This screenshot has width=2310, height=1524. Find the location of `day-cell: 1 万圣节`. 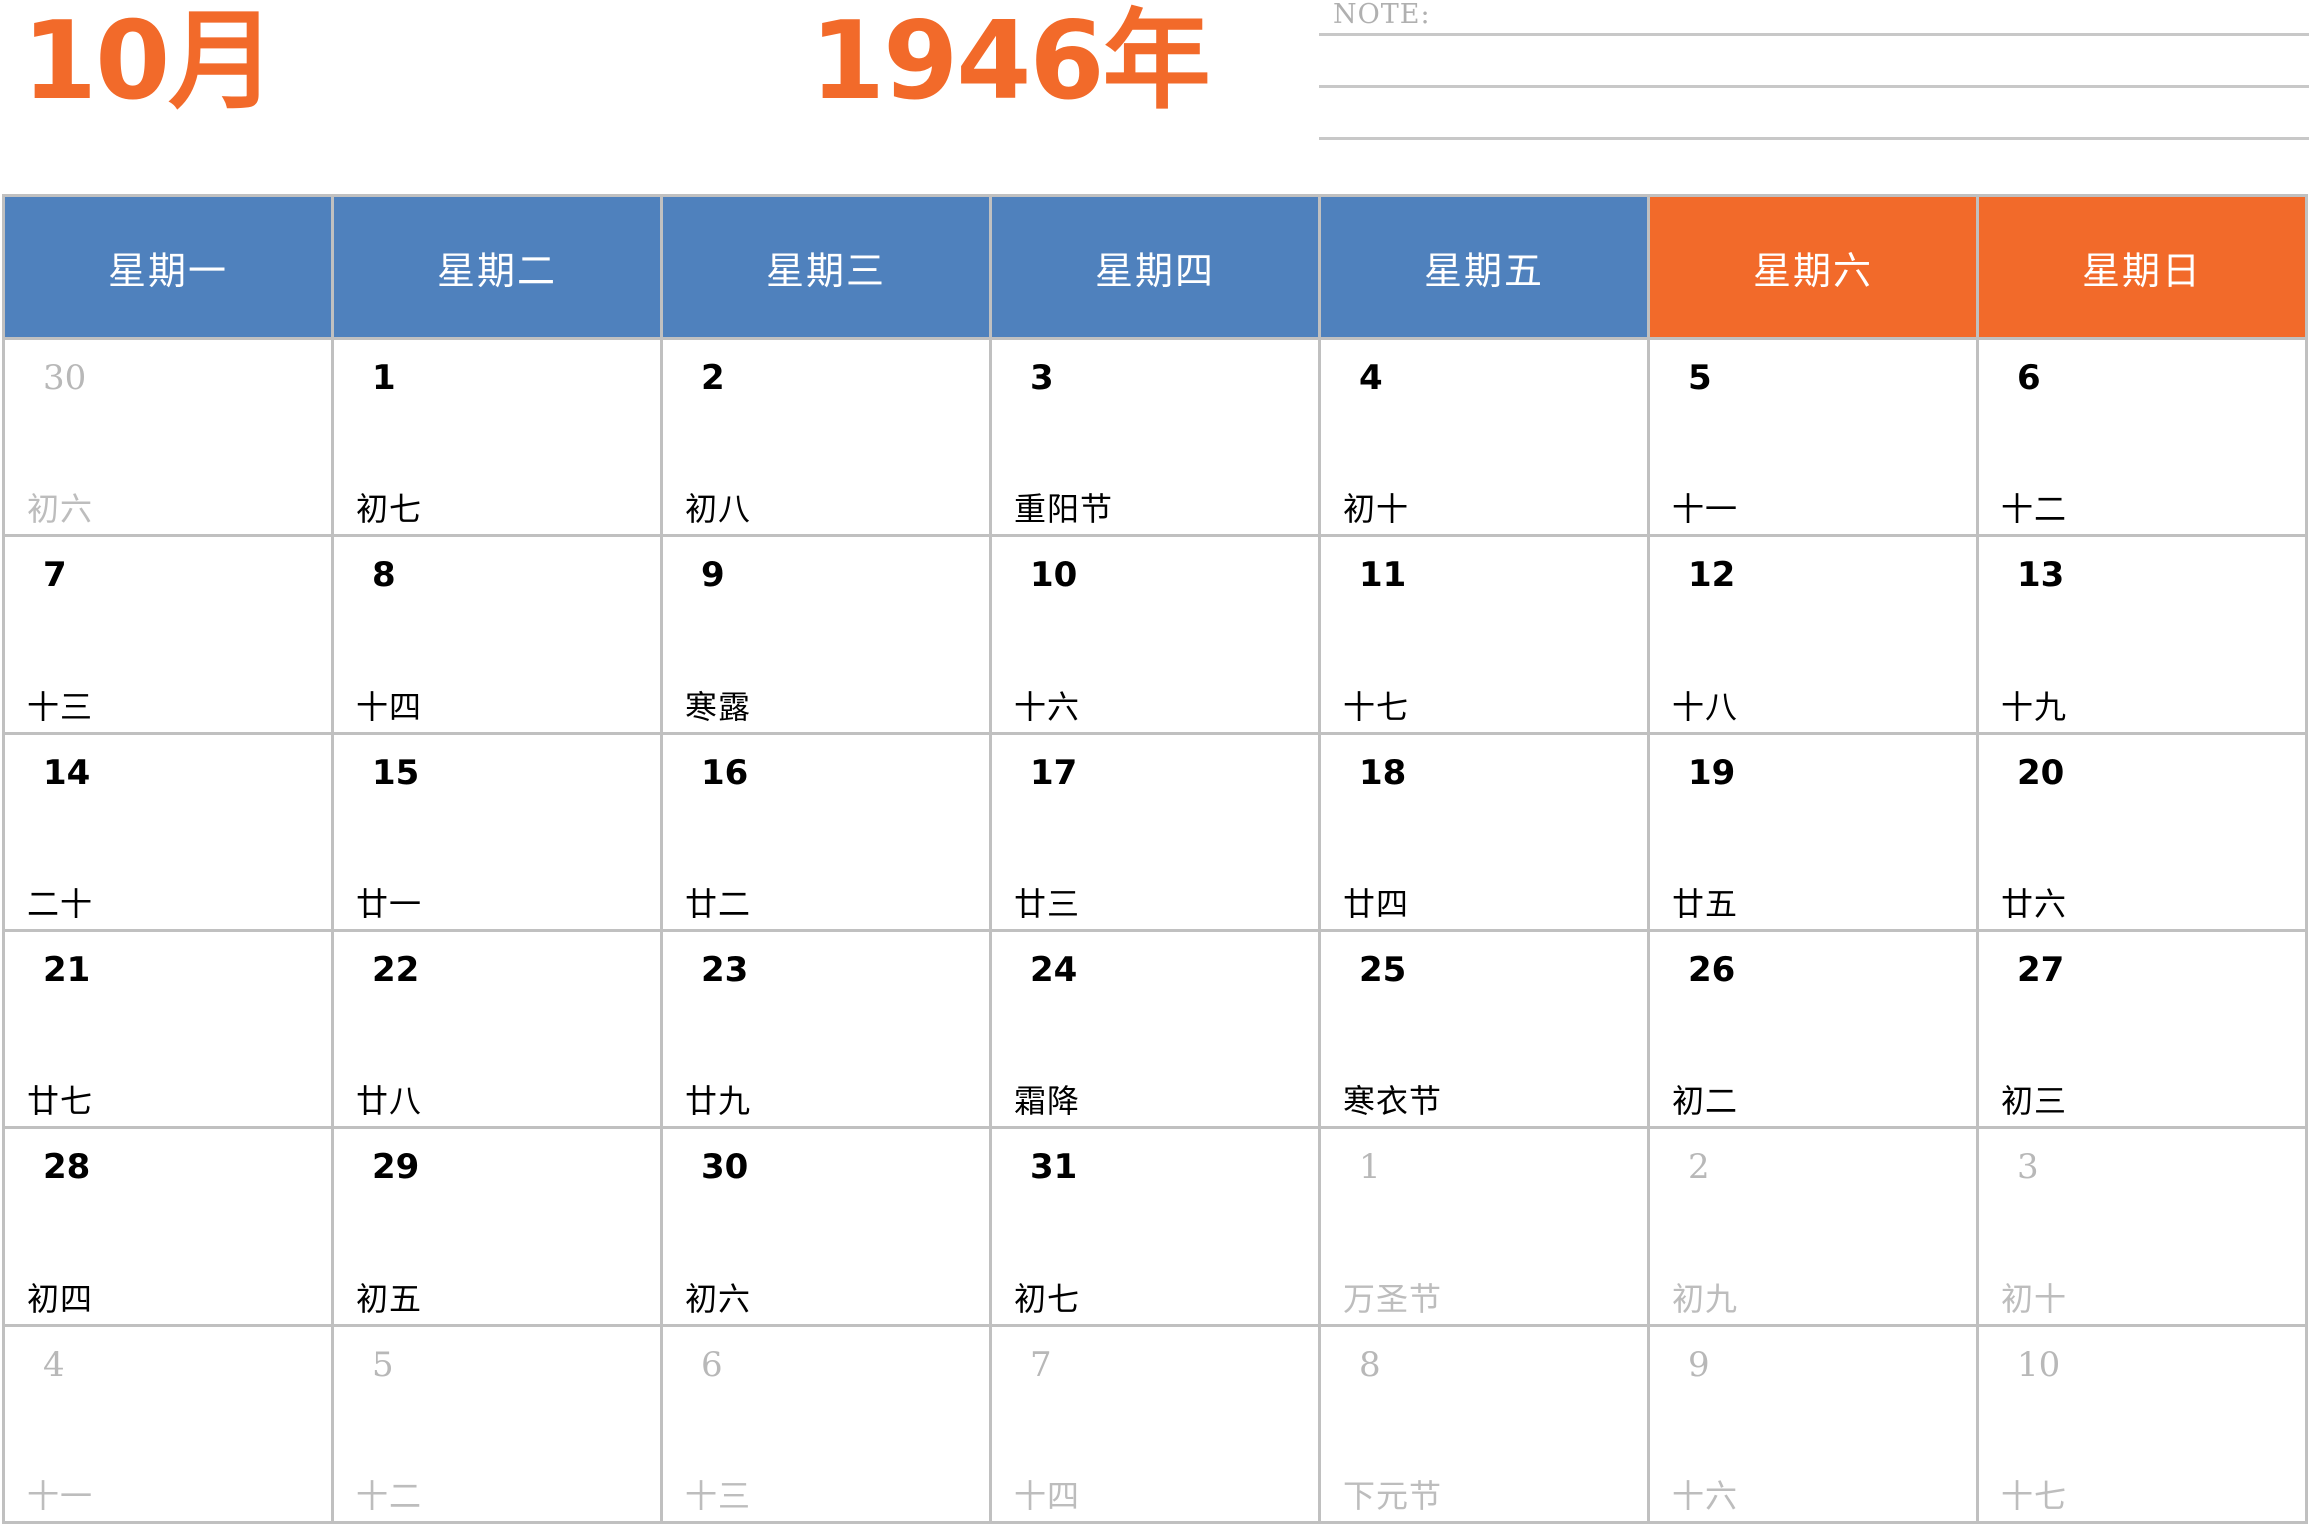

day-cell: 1 万圣节 is located at coordinates (1484, 1226).